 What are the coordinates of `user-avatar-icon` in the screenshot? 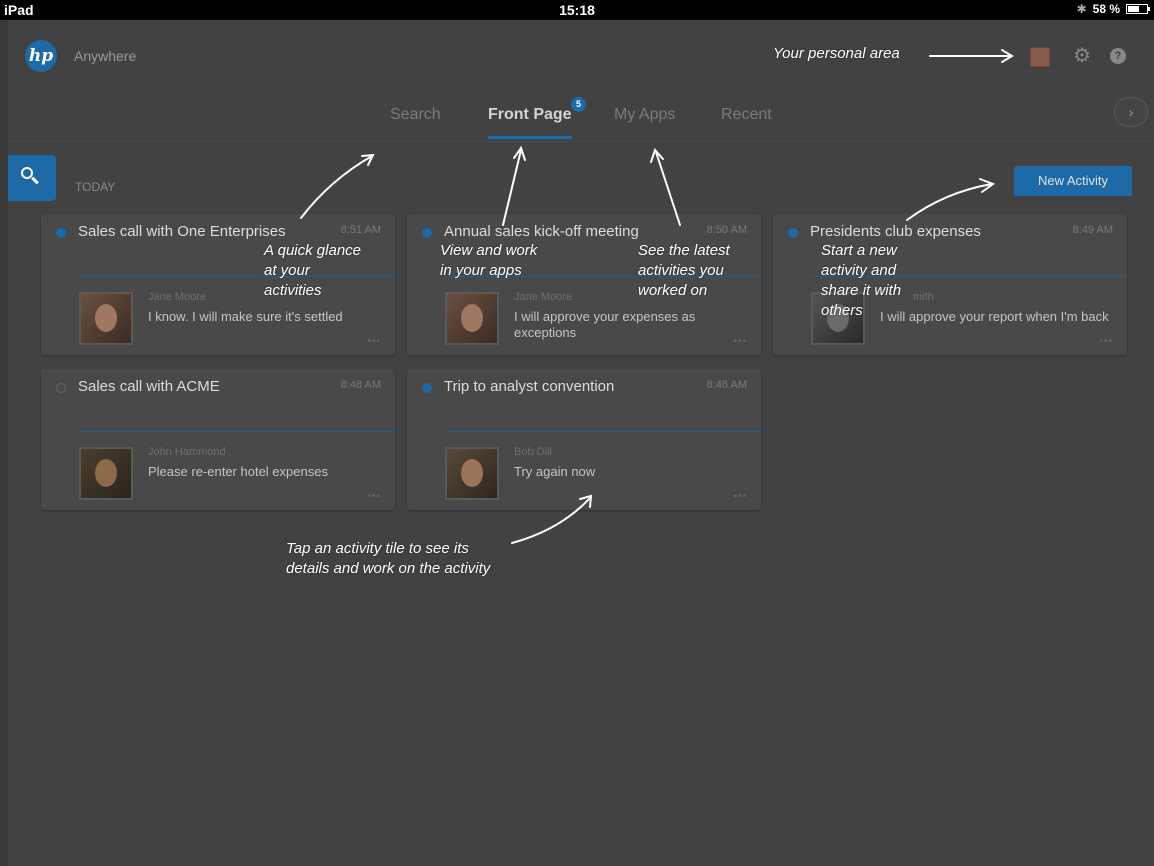 It's located at (1040, 57).